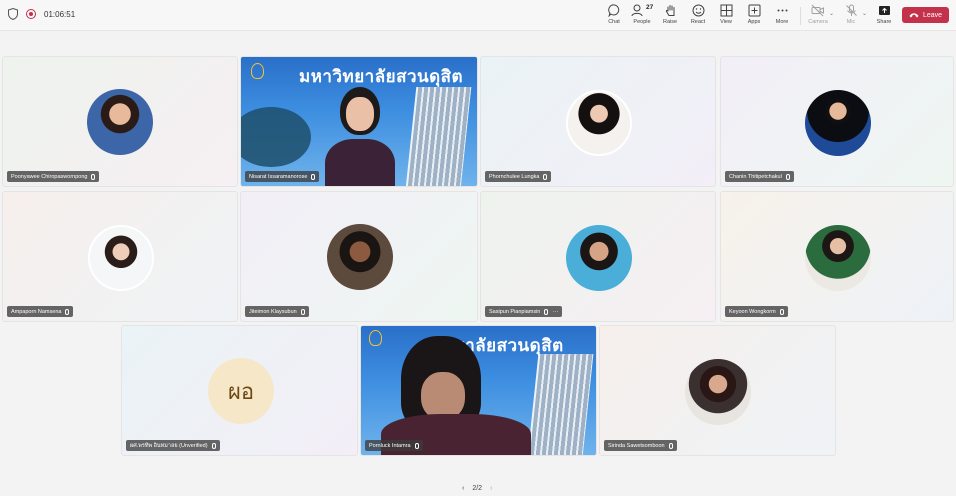 This screenshot has height=496, width=956. I want to click on view-button: View, so click(726, 16).